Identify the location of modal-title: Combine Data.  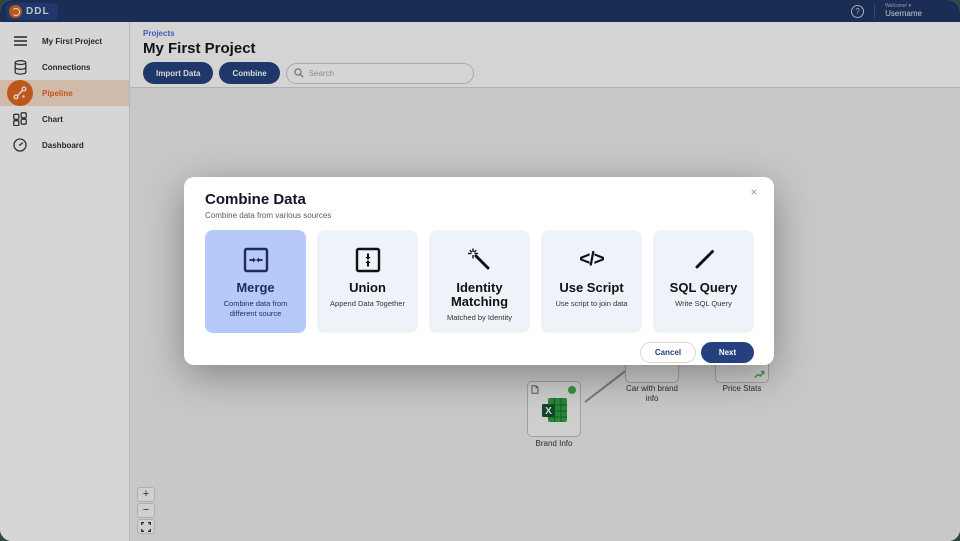
(255, 199).